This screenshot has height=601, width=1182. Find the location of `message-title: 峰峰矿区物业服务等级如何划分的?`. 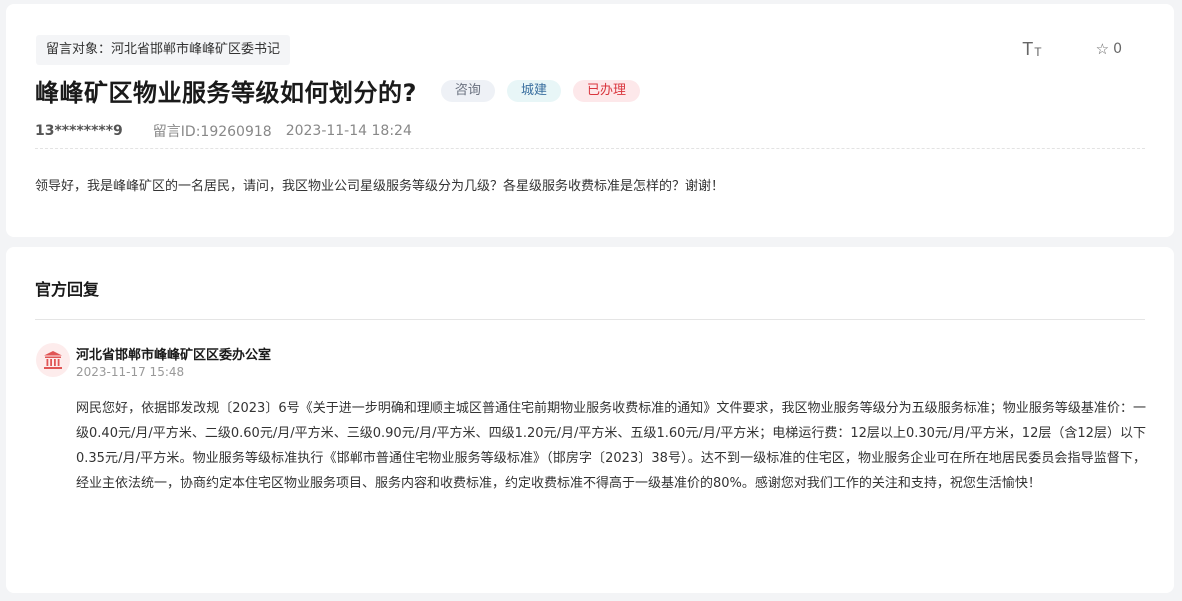

message-title: 峰峰矿区物业服务等级如何划分的? is located at coordinates (226, 93).